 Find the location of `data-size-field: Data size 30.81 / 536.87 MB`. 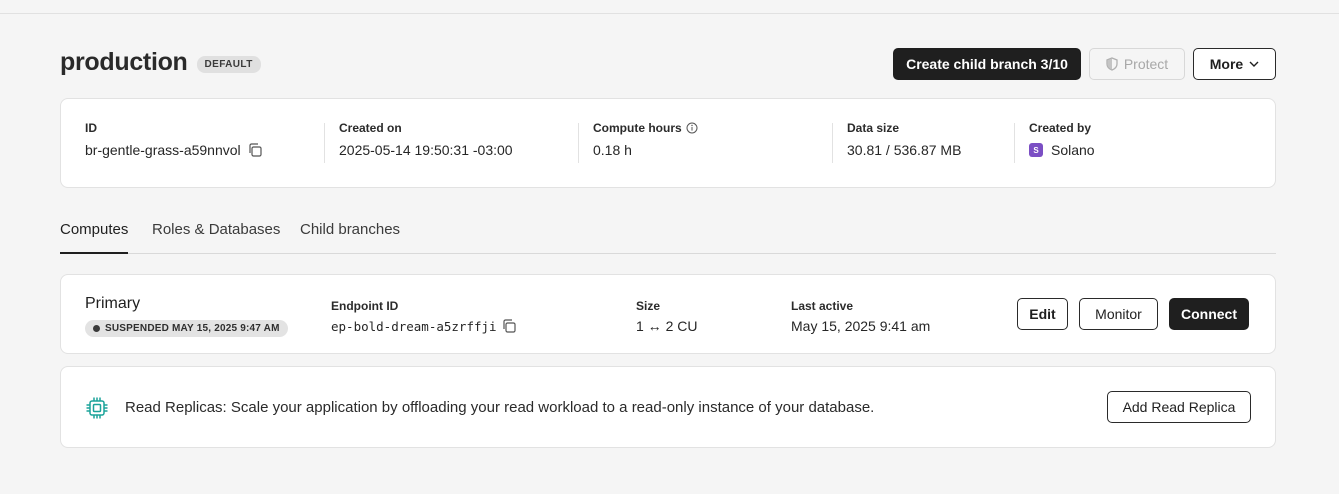

data-size-field: Data size 30.81 / 536.87 MB is located at coordinates (904, 139).